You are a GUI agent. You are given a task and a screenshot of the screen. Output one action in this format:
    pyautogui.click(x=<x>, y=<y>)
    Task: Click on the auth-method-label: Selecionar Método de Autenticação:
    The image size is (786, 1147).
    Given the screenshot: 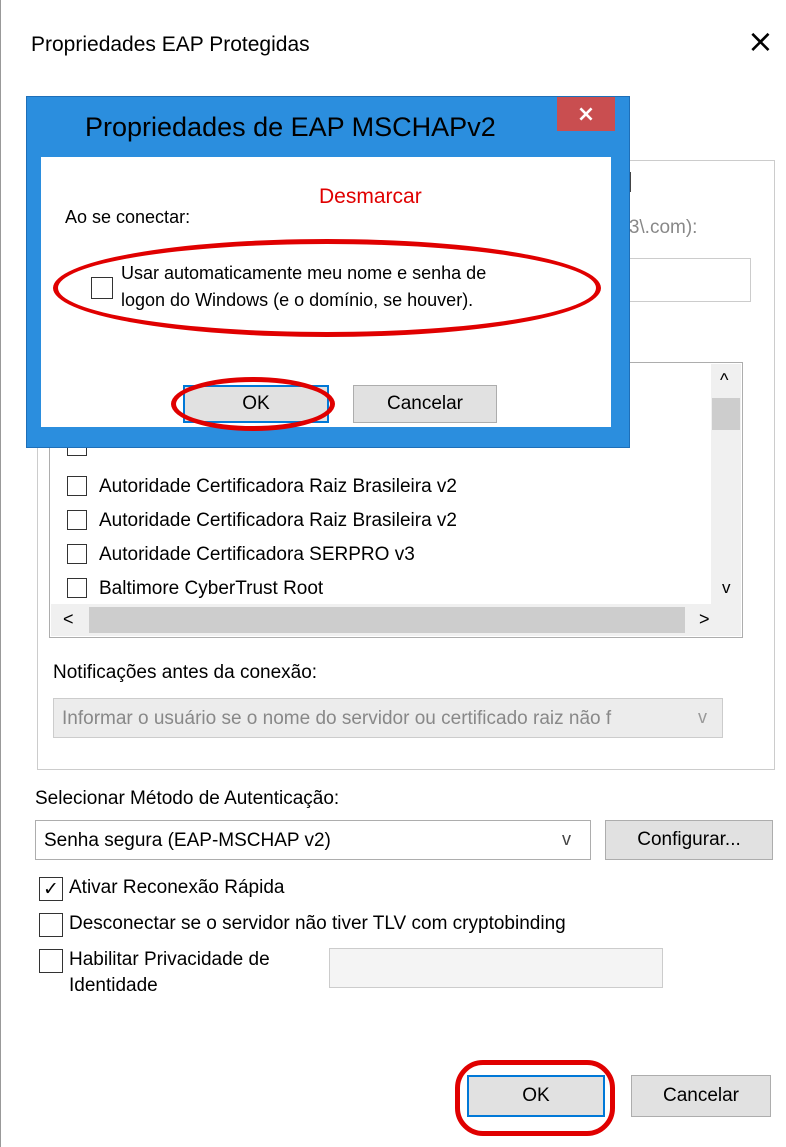 What is the action you would take?
    pyautogui.click(x=187, y=798)
    